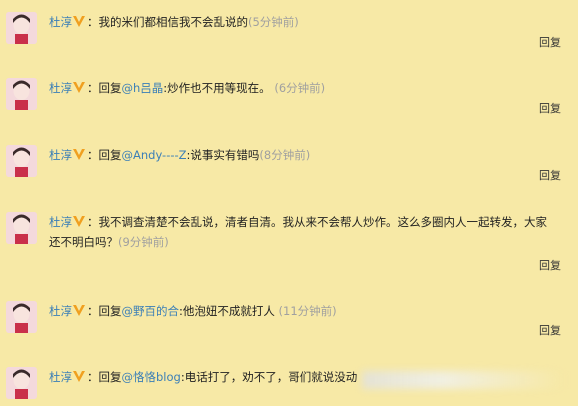  Describe the element at coordinates (154, 155) in the screenshot. I see `mention-link: @Andy----Z` at that location.